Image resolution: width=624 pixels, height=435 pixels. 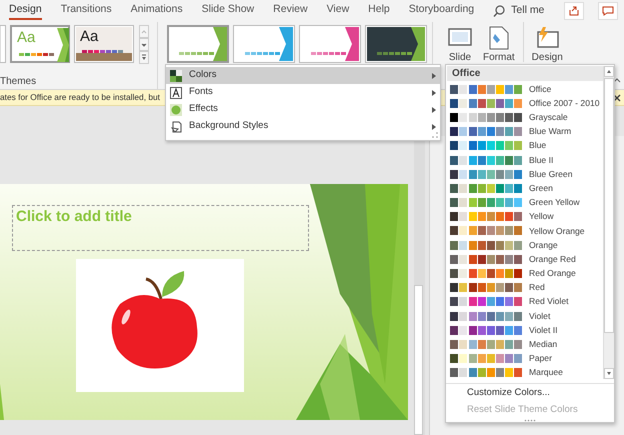 I want to click on color-scheme-item: Blue, so click(x=524, y=145).